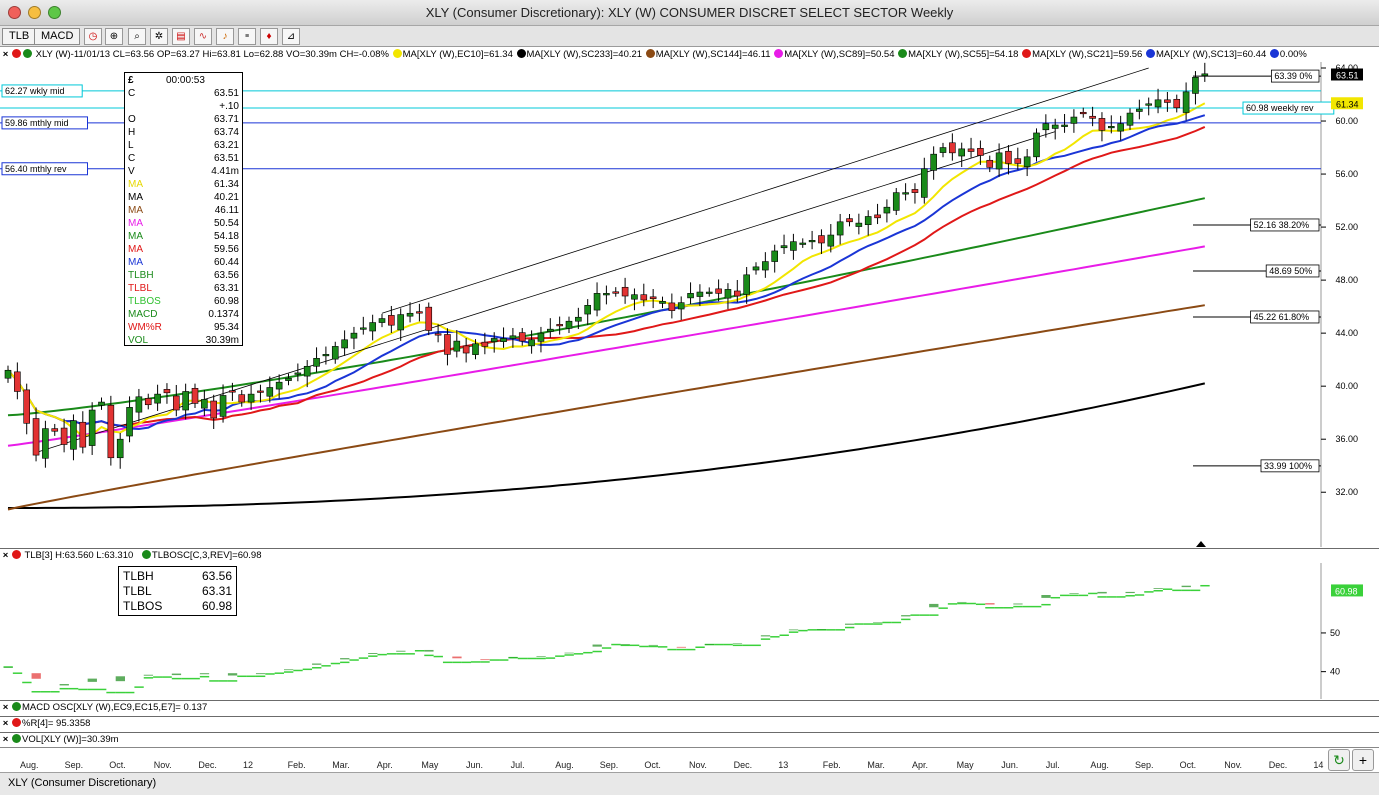  What do you see at coordinates (384, 765) in the screenshot?
I see `time-tick-label: Apr.` at bounding box center [384, 765].